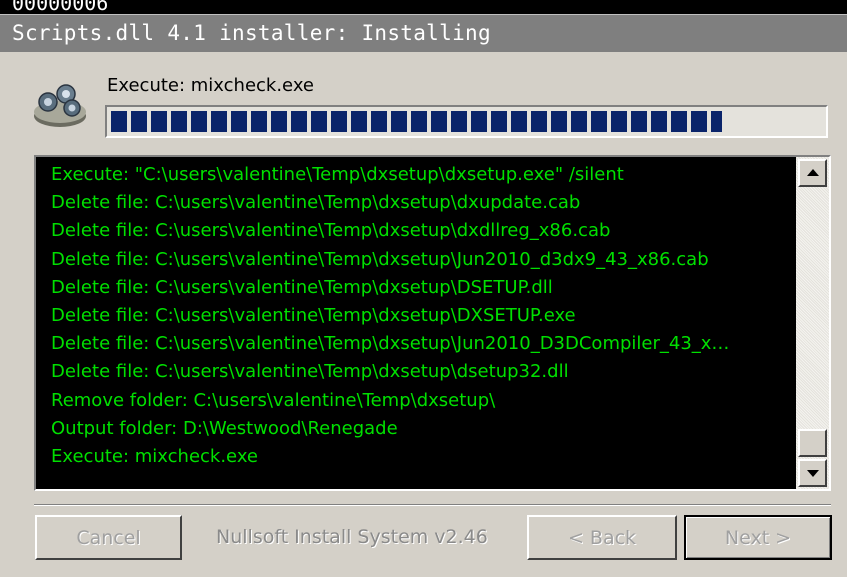  I want to click on back-button: < Back, so click(602, 537).